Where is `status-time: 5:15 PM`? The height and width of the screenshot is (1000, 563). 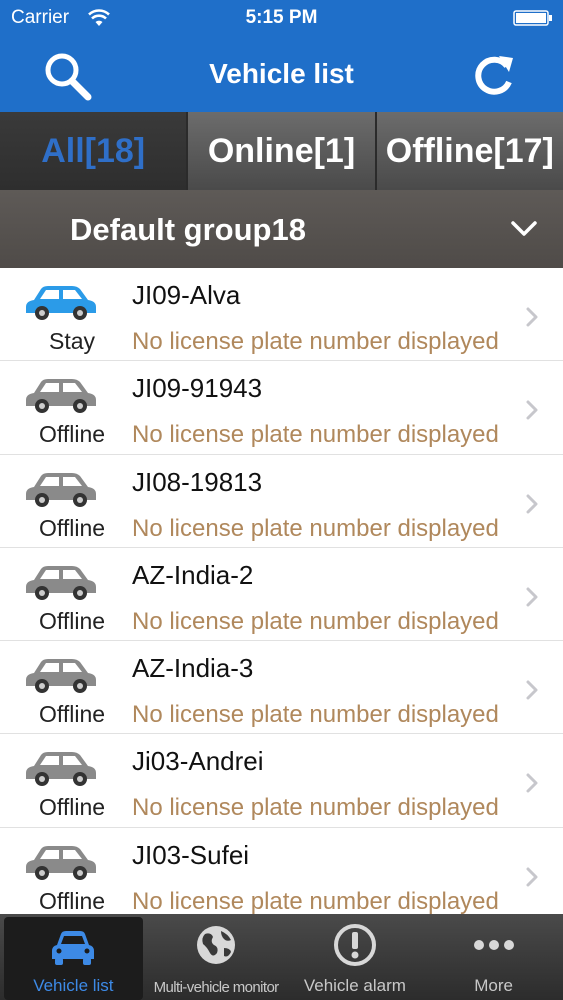
status-time: 5:15 PM is located at coordinates (281, 17).